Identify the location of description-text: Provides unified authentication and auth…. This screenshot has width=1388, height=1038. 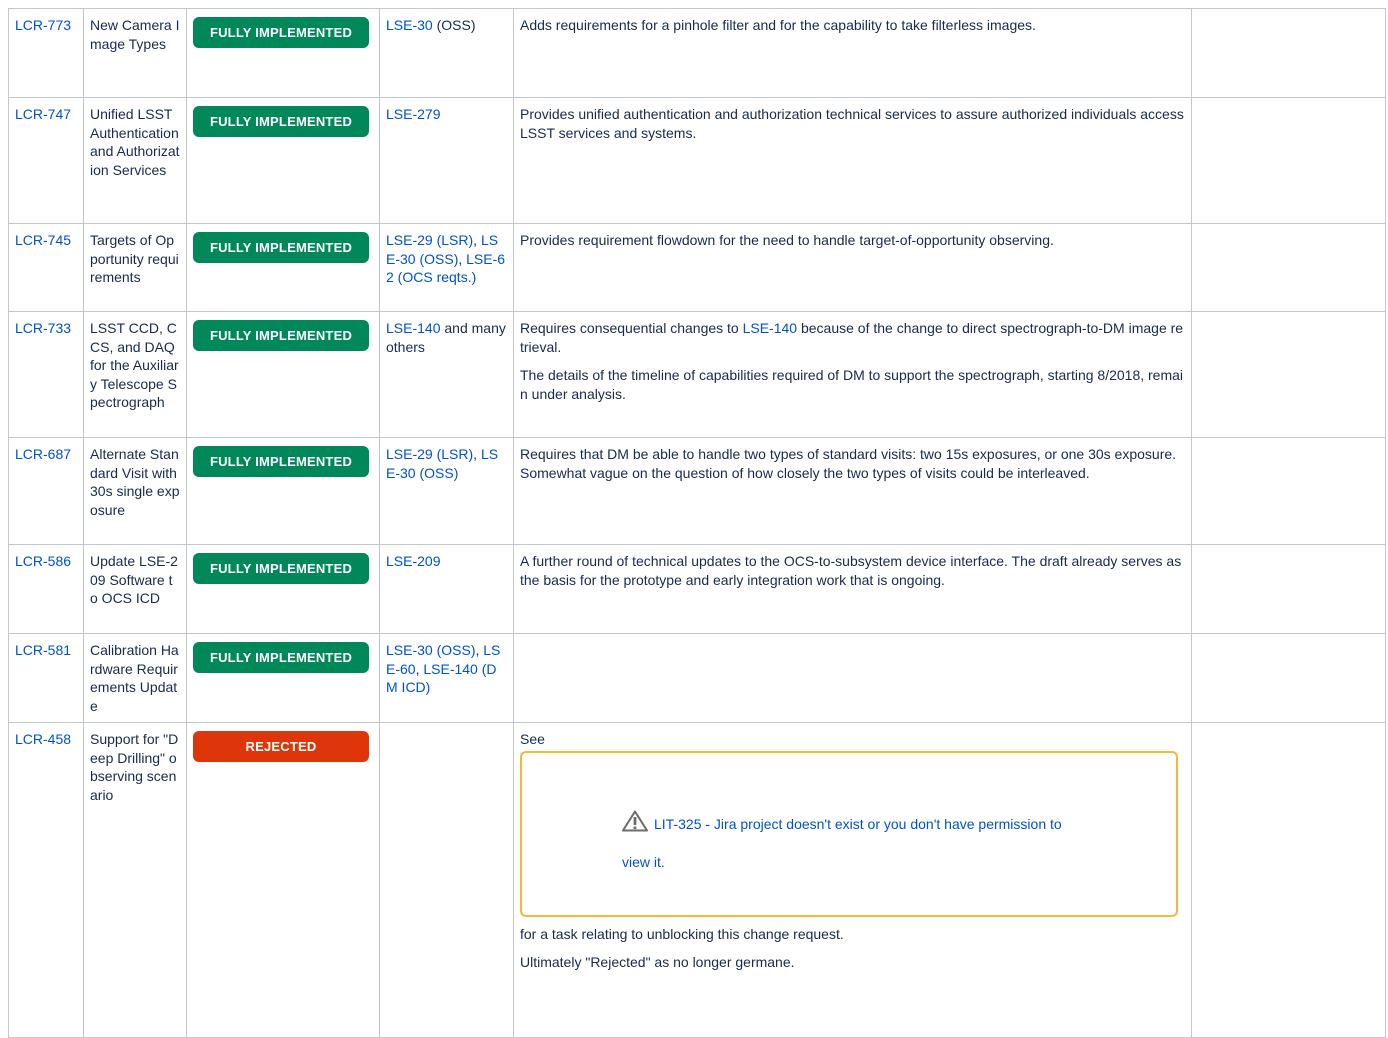
(852, 123).